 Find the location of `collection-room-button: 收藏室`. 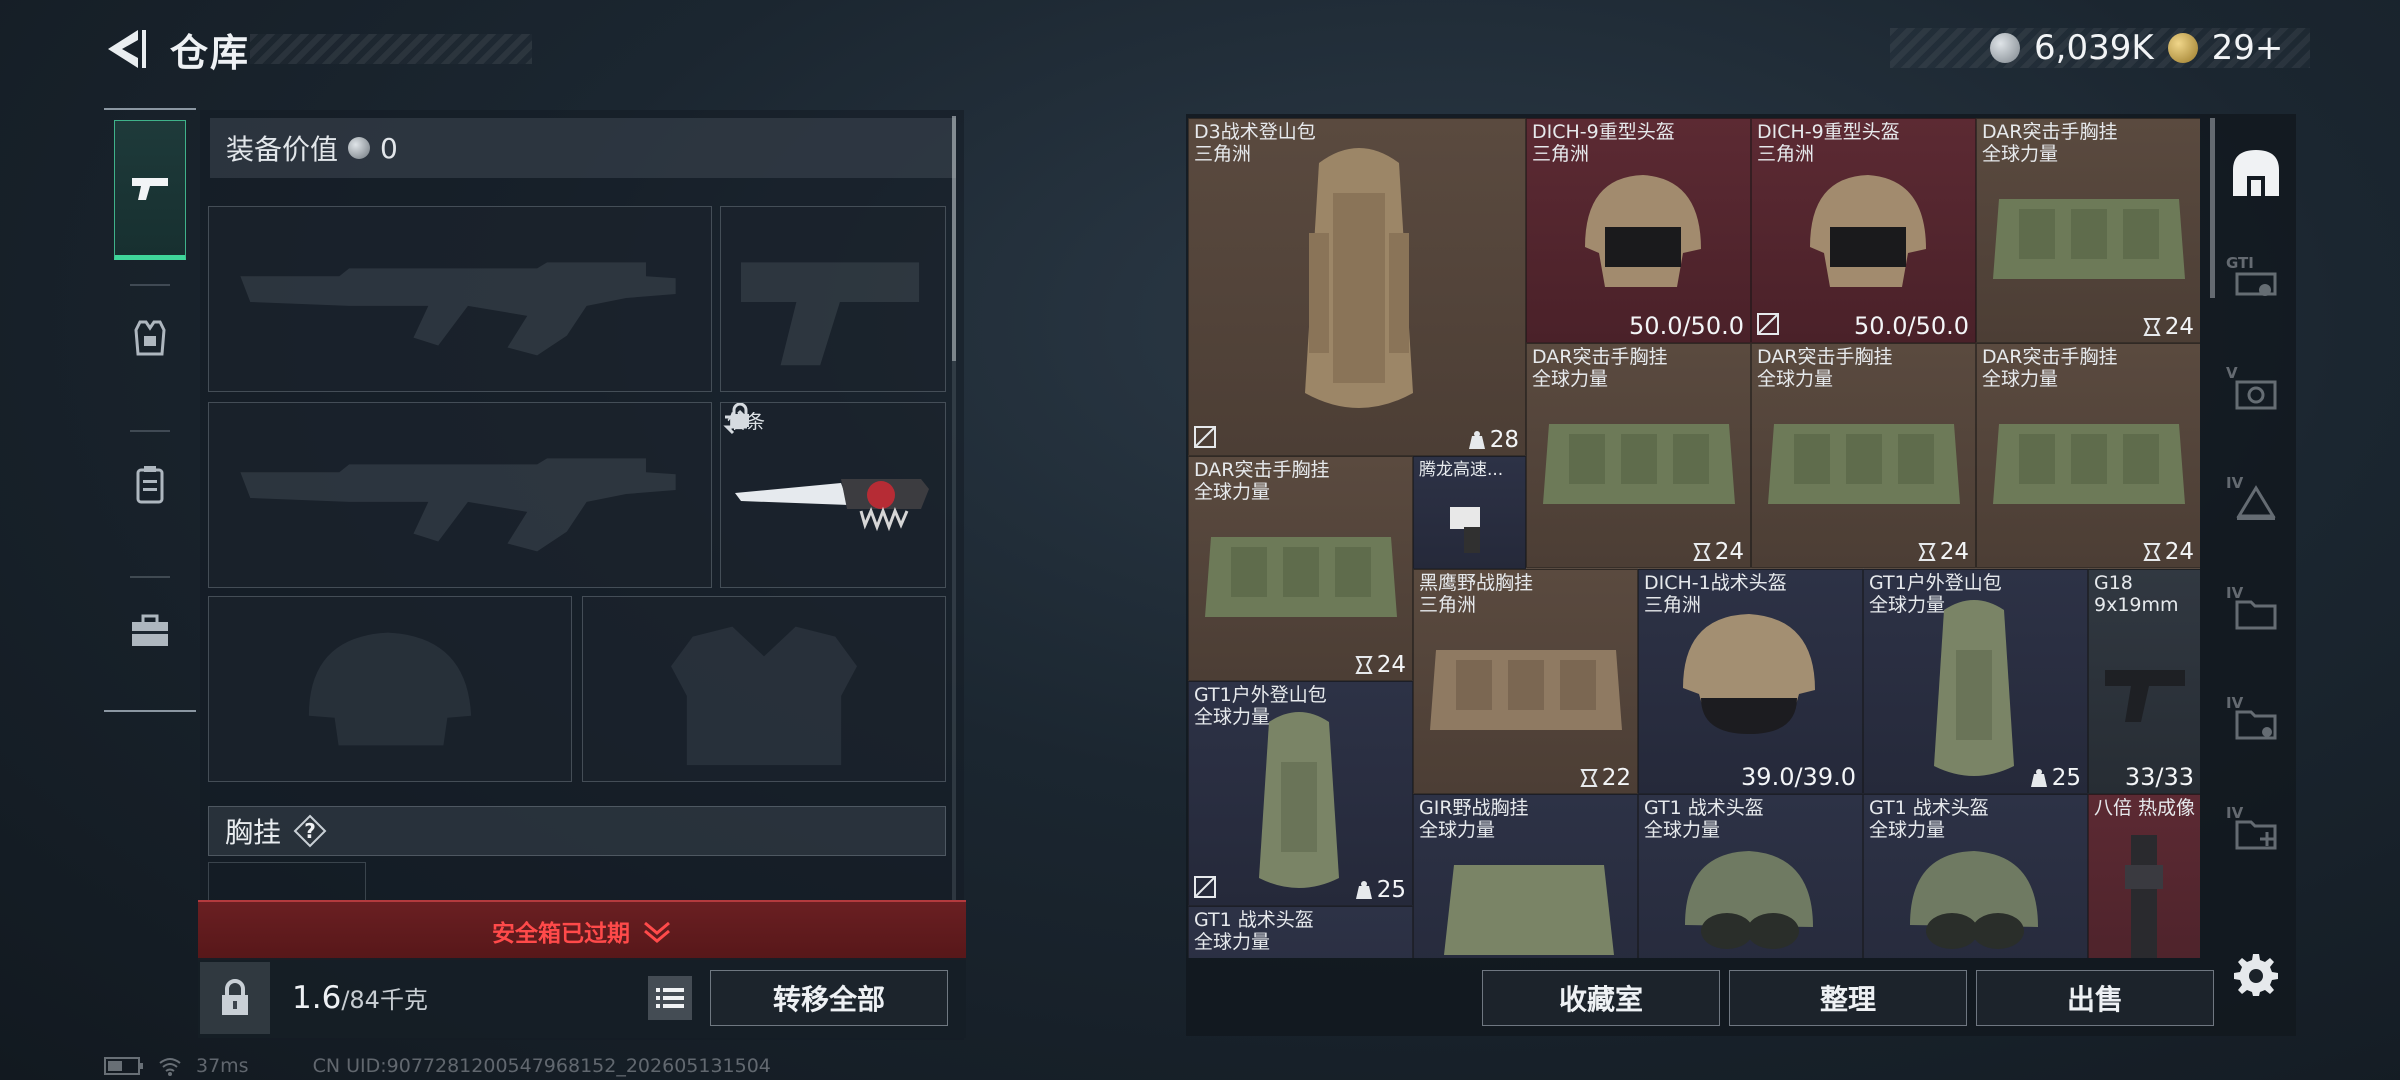

collection-room-button: 收藏室 is located at coordinates (1601, 998).